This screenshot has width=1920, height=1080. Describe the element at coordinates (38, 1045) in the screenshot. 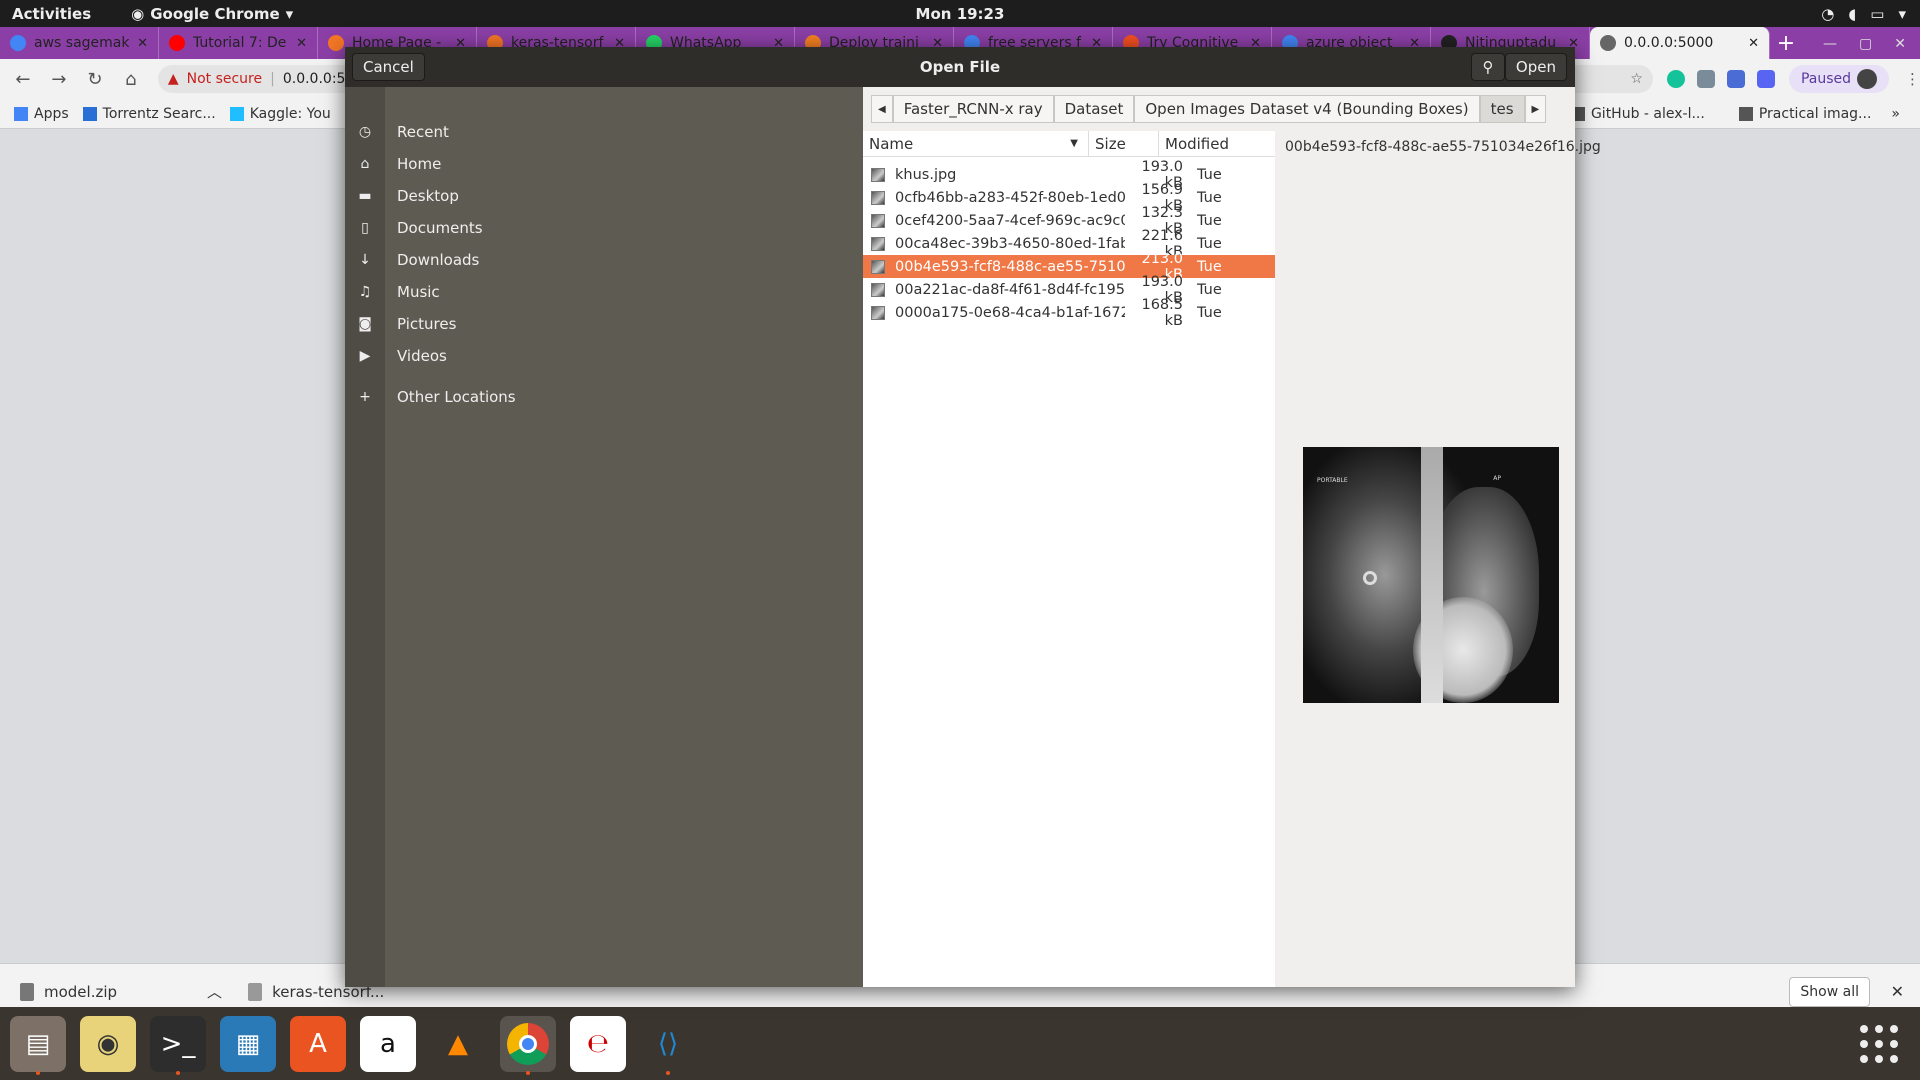

I see `files-icon: ▤` at that location.